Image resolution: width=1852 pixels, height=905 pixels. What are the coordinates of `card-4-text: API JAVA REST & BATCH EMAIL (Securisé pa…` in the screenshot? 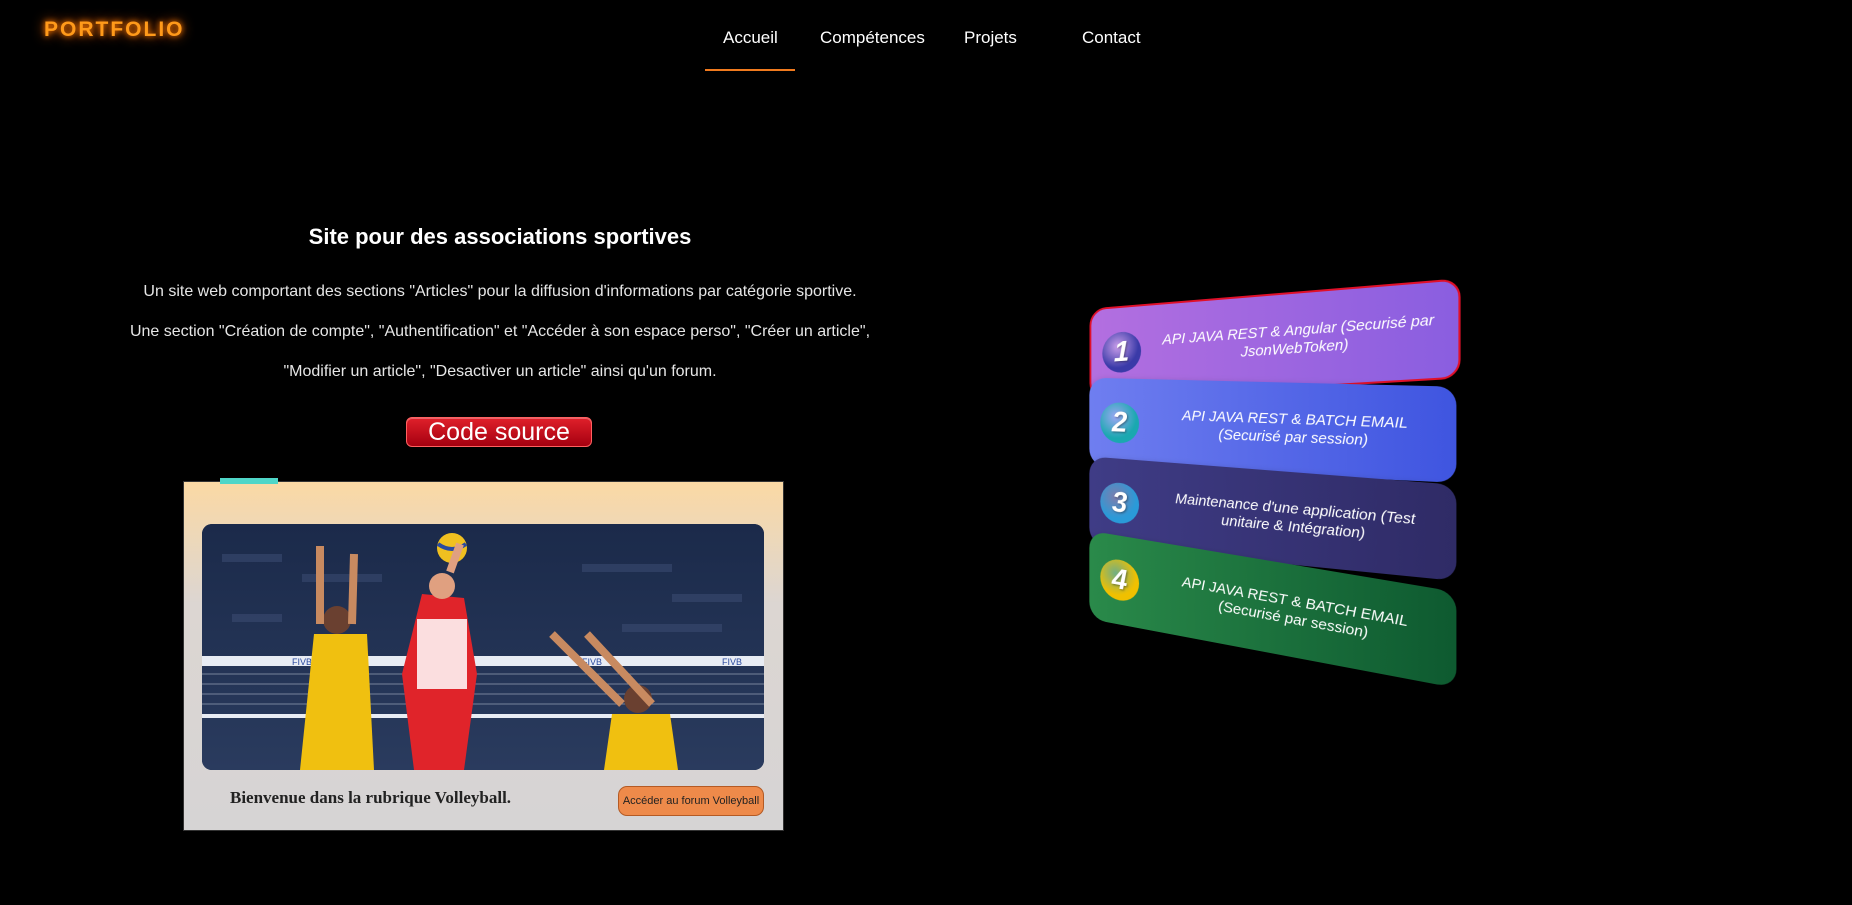 It's located at (1294, 607).